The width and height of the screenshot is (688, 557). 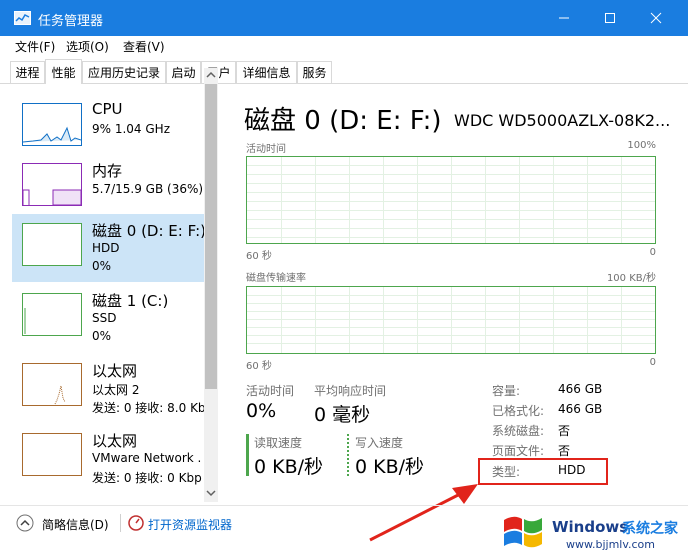 What do you see at coordinates (650, 529) in the screenshot?
I see `watermark-brand-cn: 系统之家` at bounding box center [650, 529].